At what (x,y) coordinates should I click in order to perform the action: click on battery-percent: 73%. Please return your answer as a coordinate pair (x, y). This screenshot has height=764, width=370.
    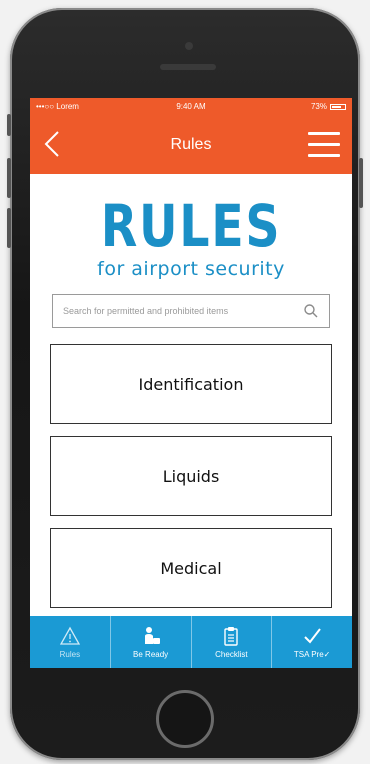
    Looking at the image, I should click on (318, 106).